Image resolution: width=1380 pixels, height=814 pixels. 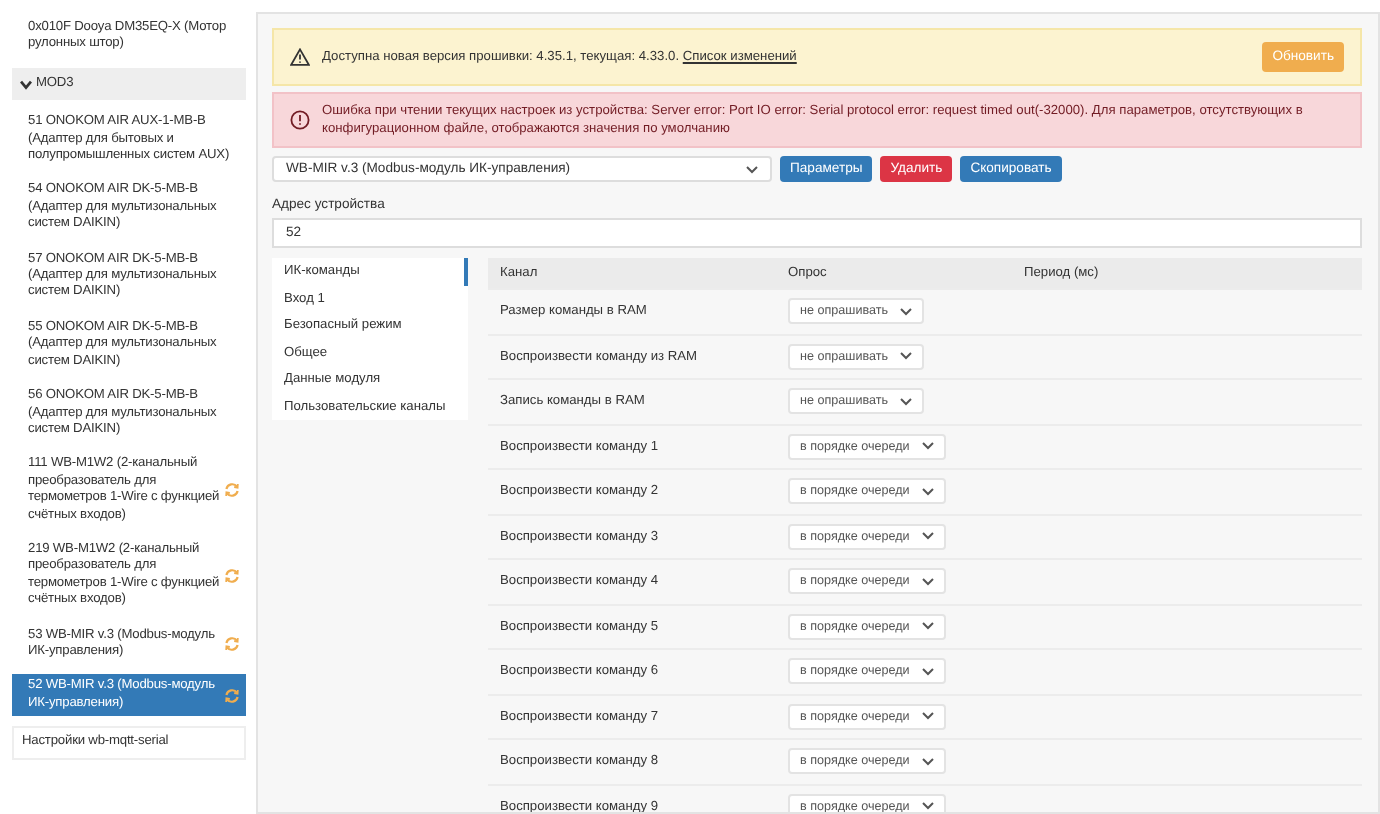 I want to click on error-icon, so click(x=300, y=120).